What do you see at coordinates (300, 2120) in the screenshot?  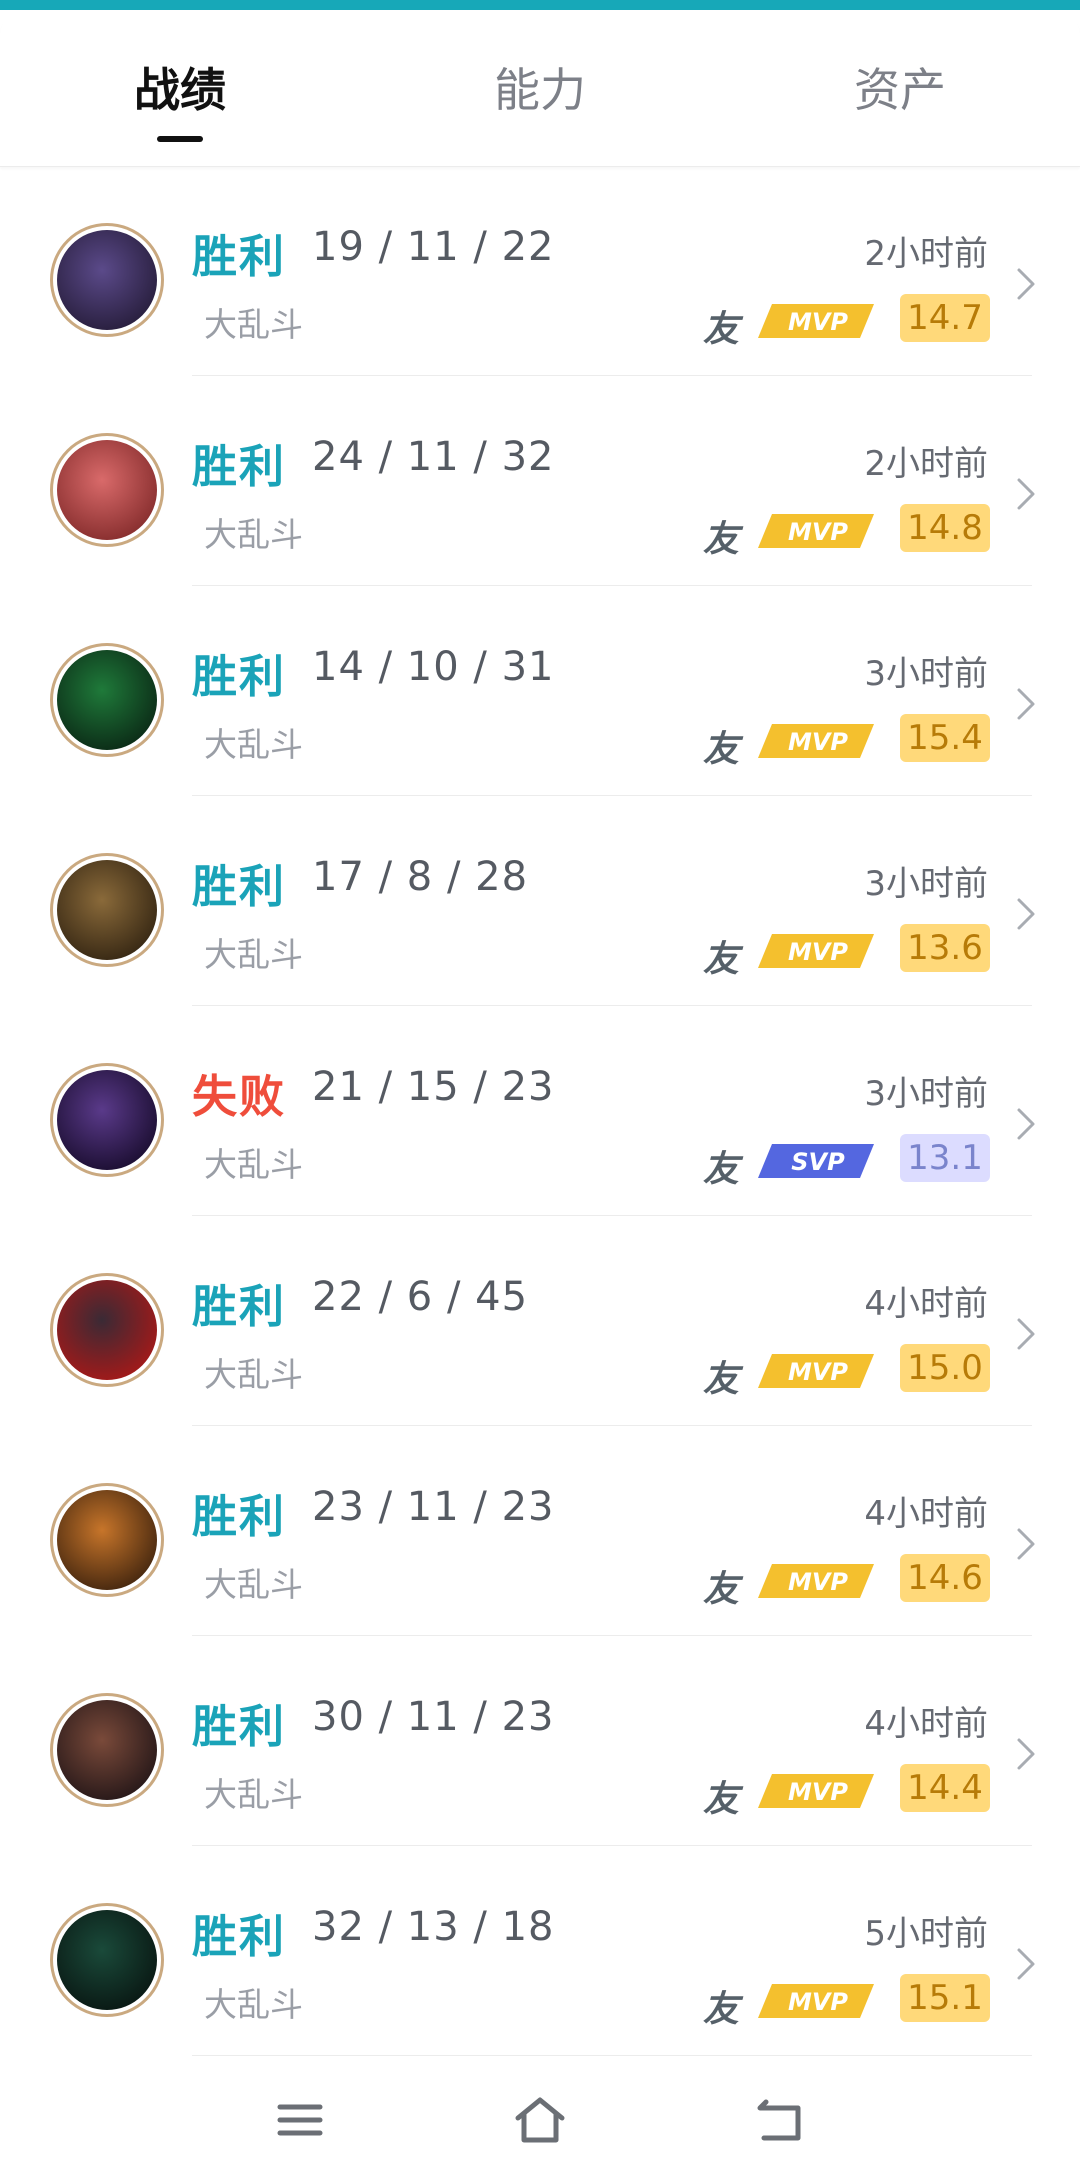 I see `menu-icon` at bounding box center [300, 2120].